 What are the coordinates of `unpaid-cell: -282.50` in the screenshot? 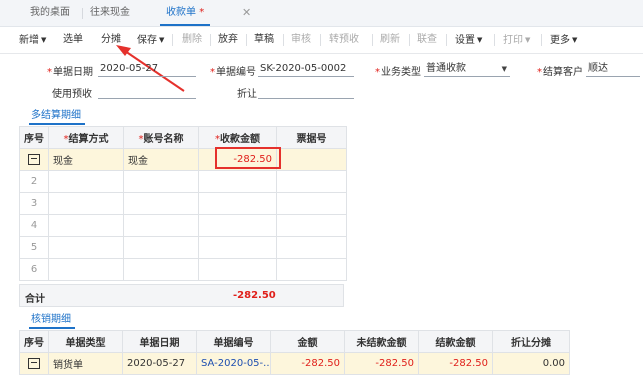 It's located at (381, 363).